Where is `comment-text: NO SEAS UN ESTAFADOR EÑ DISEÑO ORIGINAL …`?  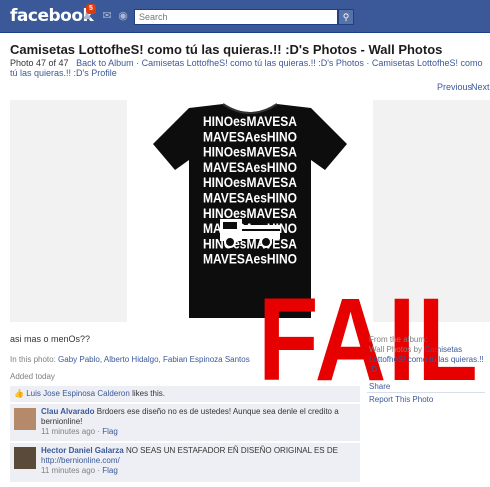 comment-text: NO SEAS UN ESTAFADOR EÑ DISEÑO ORIGINAL … is located at coordinates (231, 450).